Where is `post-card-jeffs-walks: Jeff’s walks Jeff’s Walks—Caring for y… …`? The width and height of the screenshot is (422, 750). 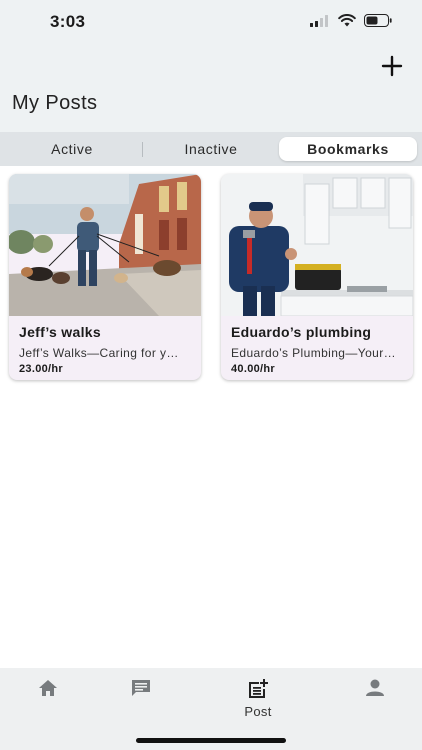 post-card-jeffs-walks: Jeff’s walks Jeff’s Walks—Caring for y… … is located at coordinates (105, 277).